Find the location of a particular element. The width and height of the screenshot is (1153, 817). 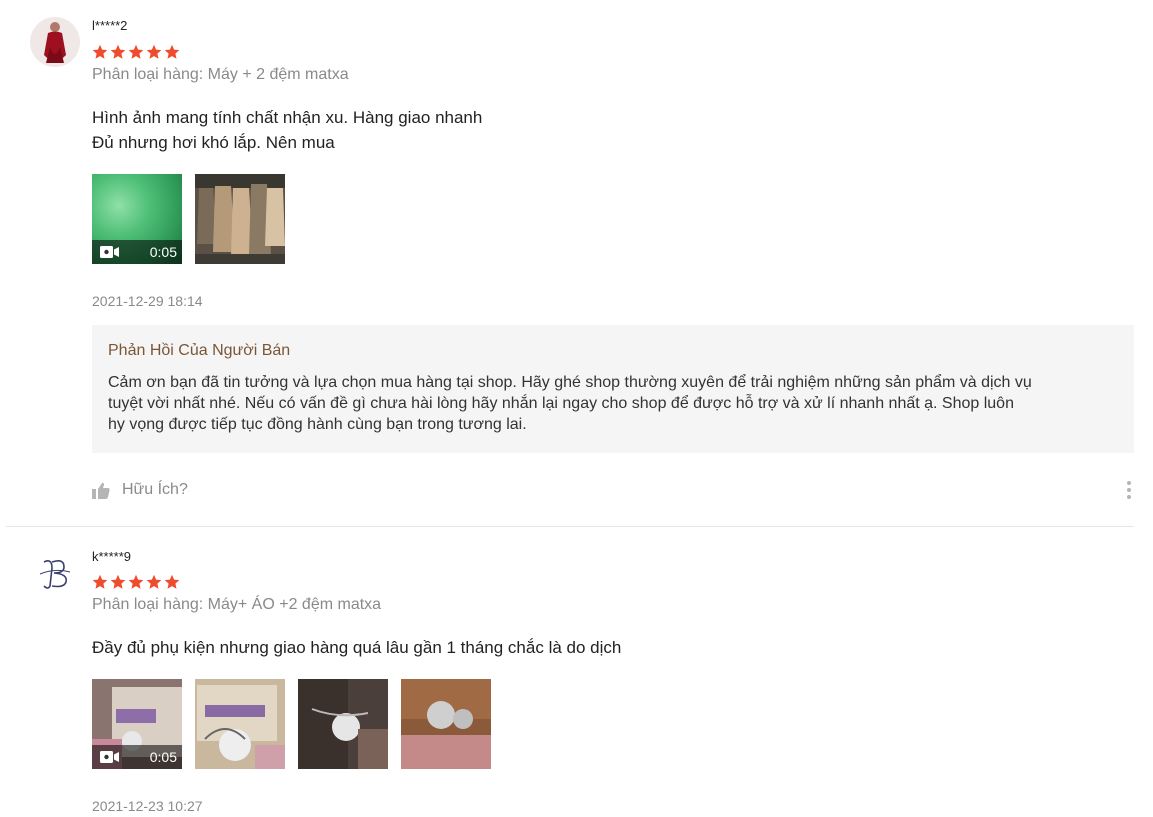

username: k*****9 is located at coordinates (111, 556).